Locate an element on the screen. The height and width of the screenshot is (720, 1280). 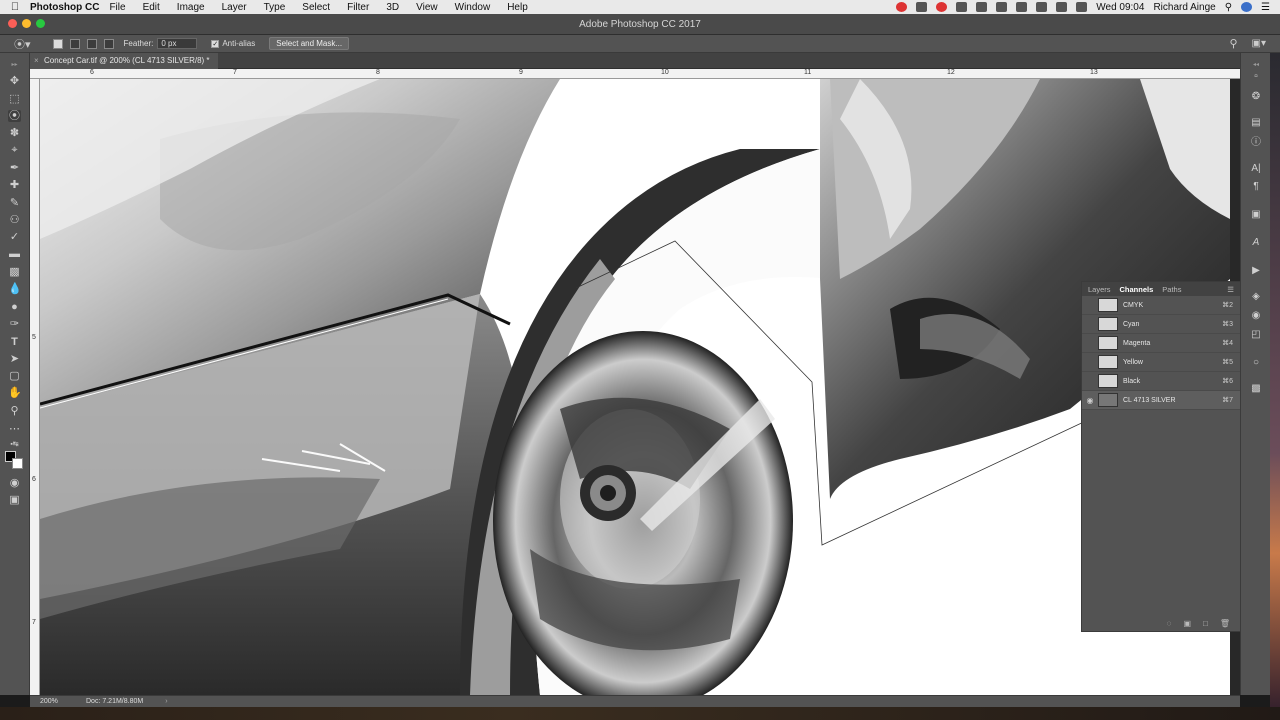
lasso-preset-icon: ⦿▾ is located at coordinates (22, 44).